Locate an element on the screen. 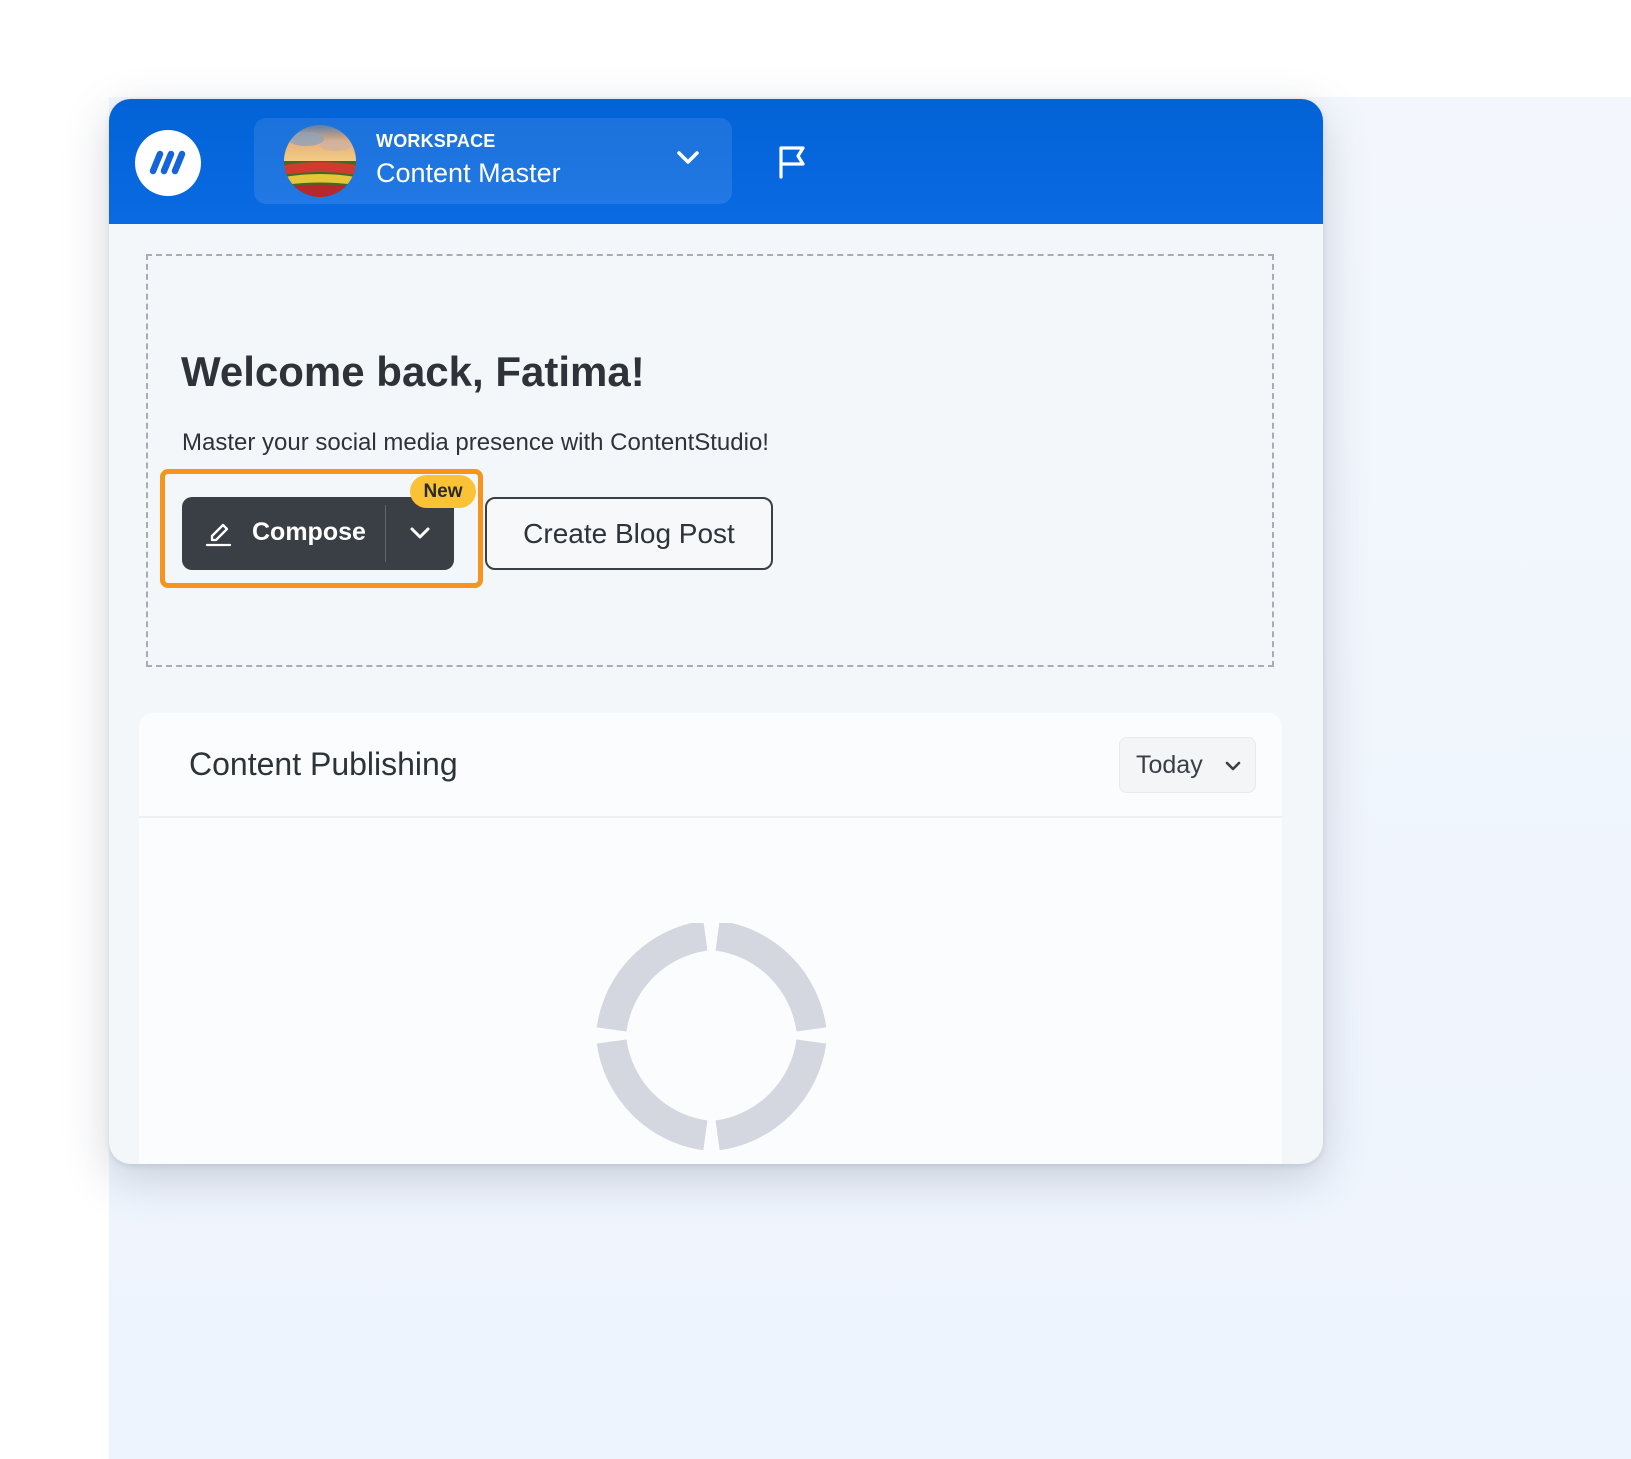 This screenshot has height=1459, width=1631. workspace-label: WORKSPACE is located at coordinates (436, 141).